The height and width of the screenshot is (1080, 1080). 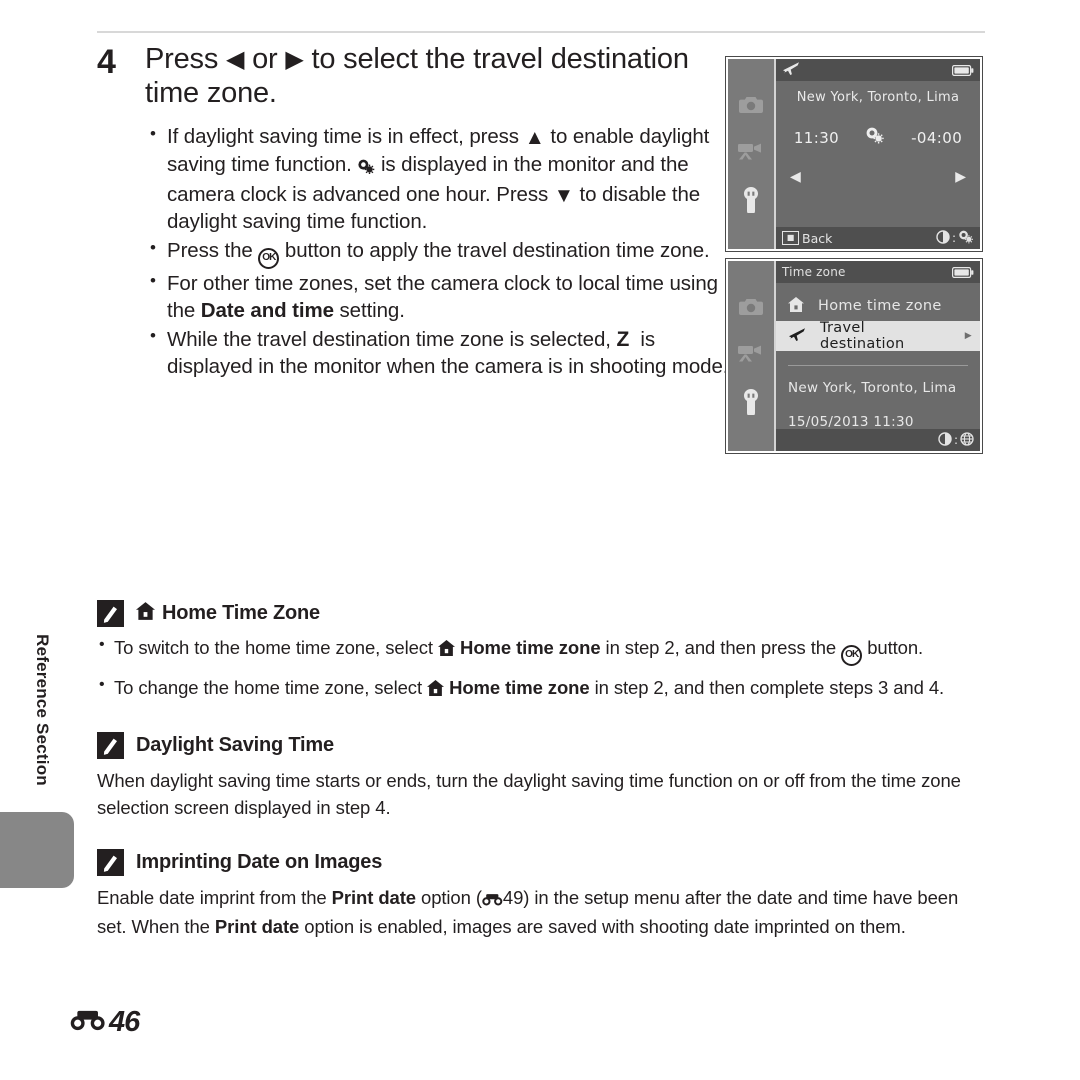 I want to click on screen-botbar: ■ Back :, so click(x=878, y=238).